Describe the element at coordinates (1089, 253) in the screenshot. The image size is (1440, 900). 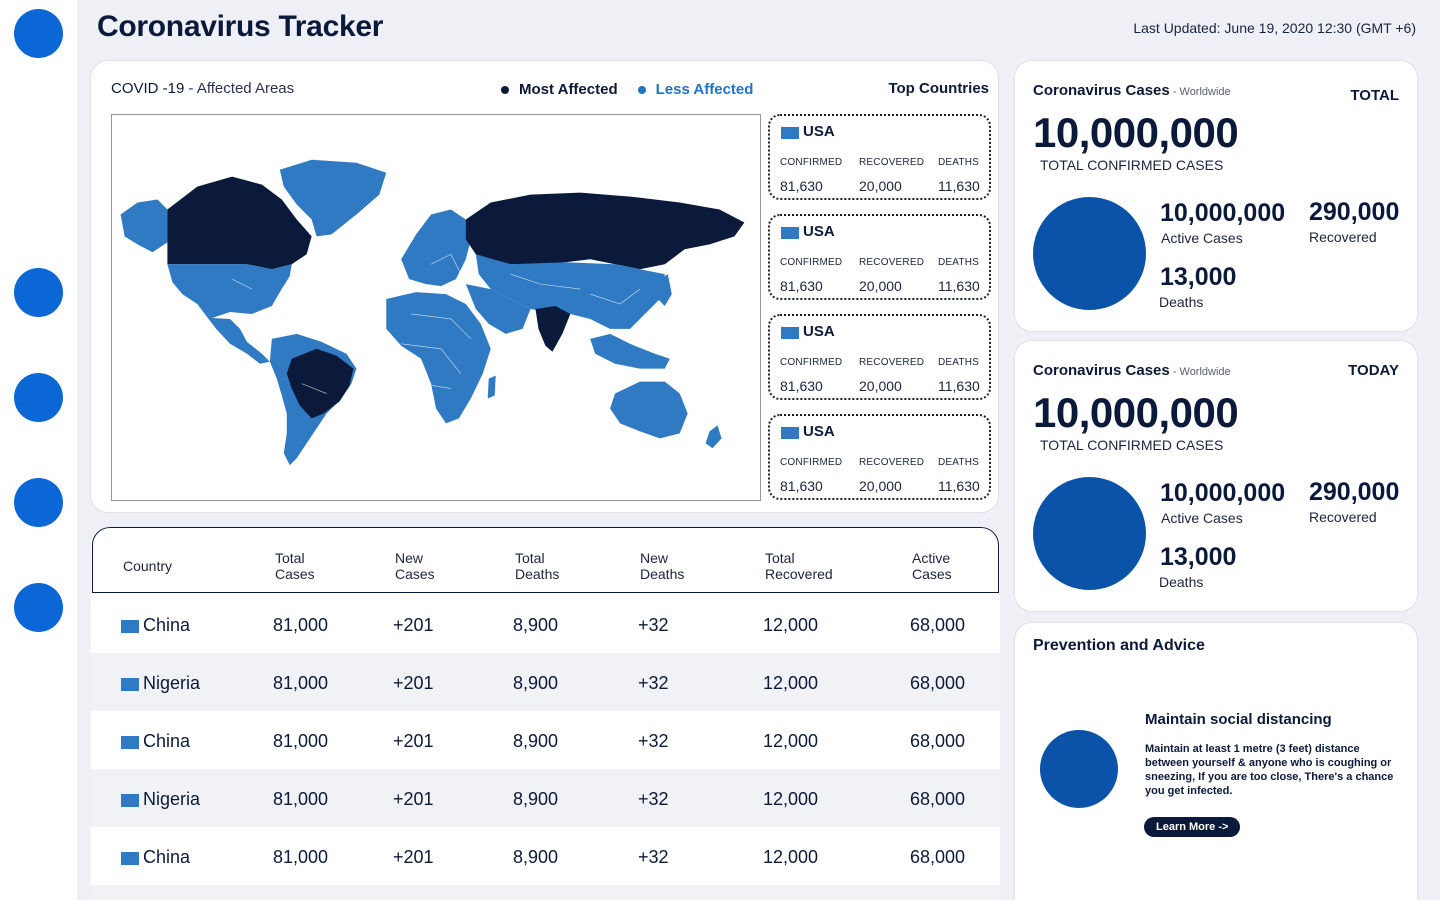
I see `stats-chart-icon` at that location.